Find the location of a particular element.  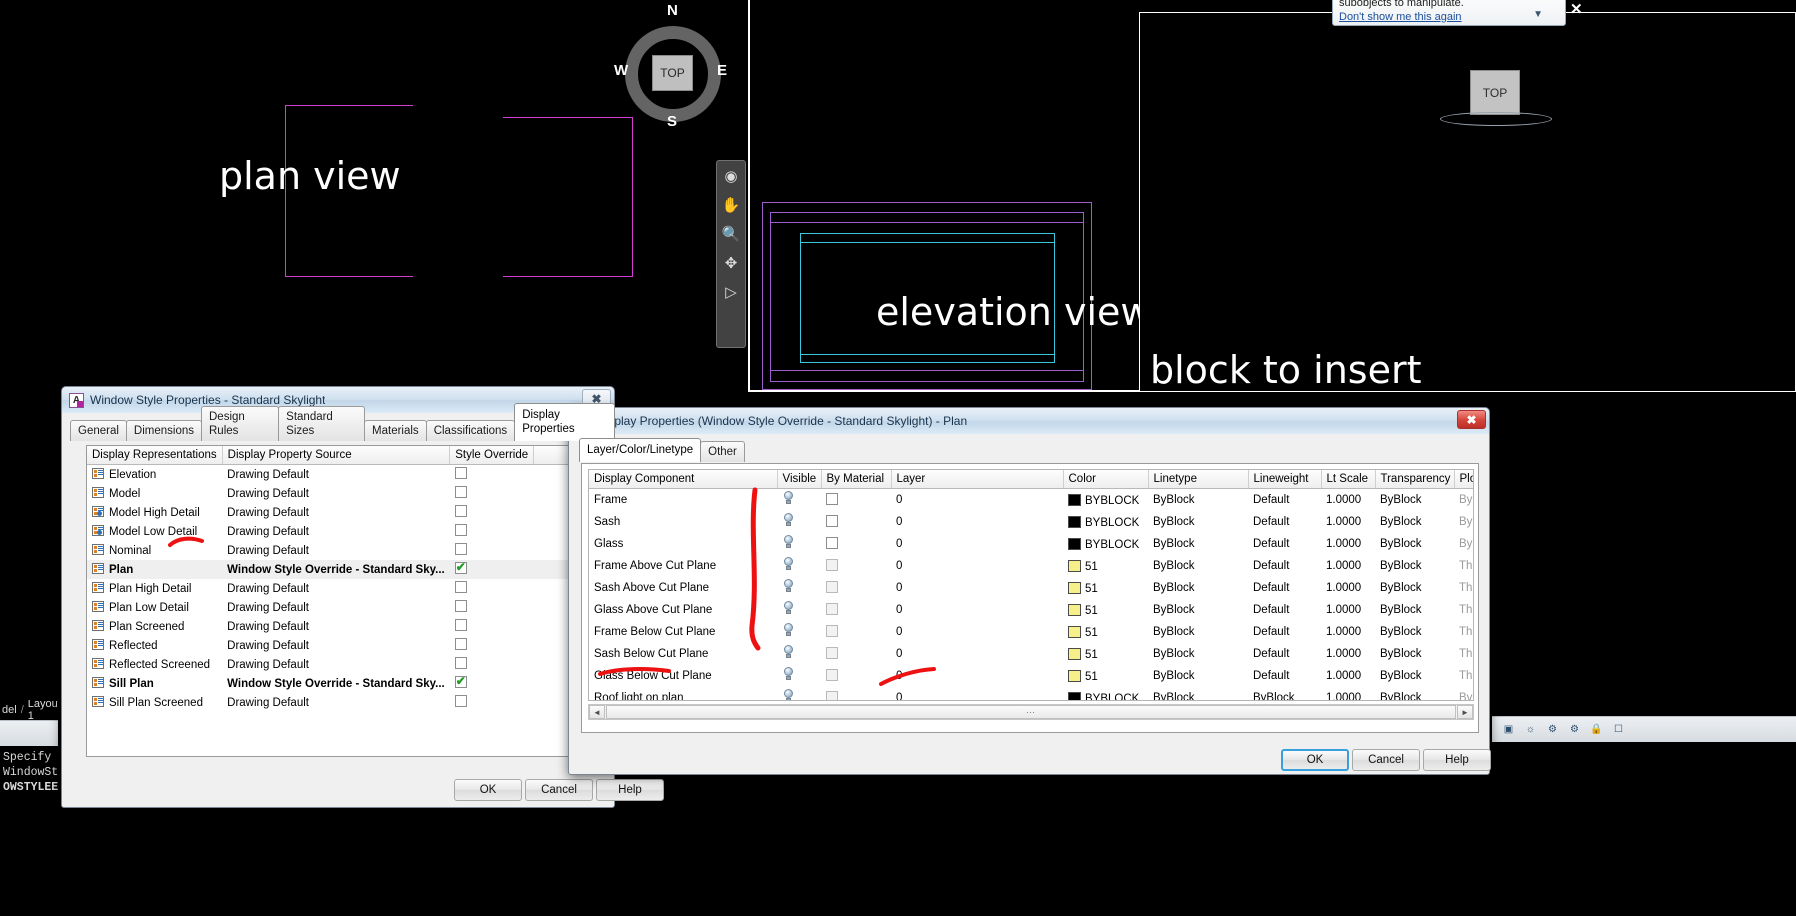

steering-wheel-icon: ◉ is located at coordinates (731, 176).